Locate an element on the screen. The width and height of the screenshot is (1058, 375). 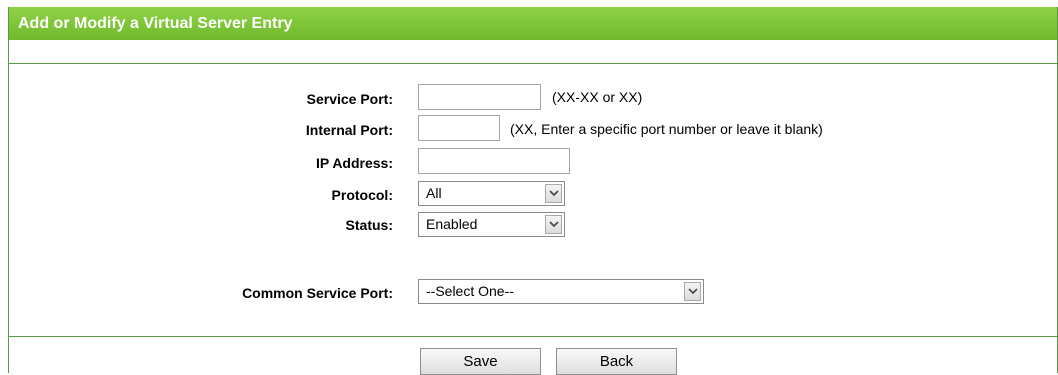
ip-address-input is located at coordinates (494, 161).